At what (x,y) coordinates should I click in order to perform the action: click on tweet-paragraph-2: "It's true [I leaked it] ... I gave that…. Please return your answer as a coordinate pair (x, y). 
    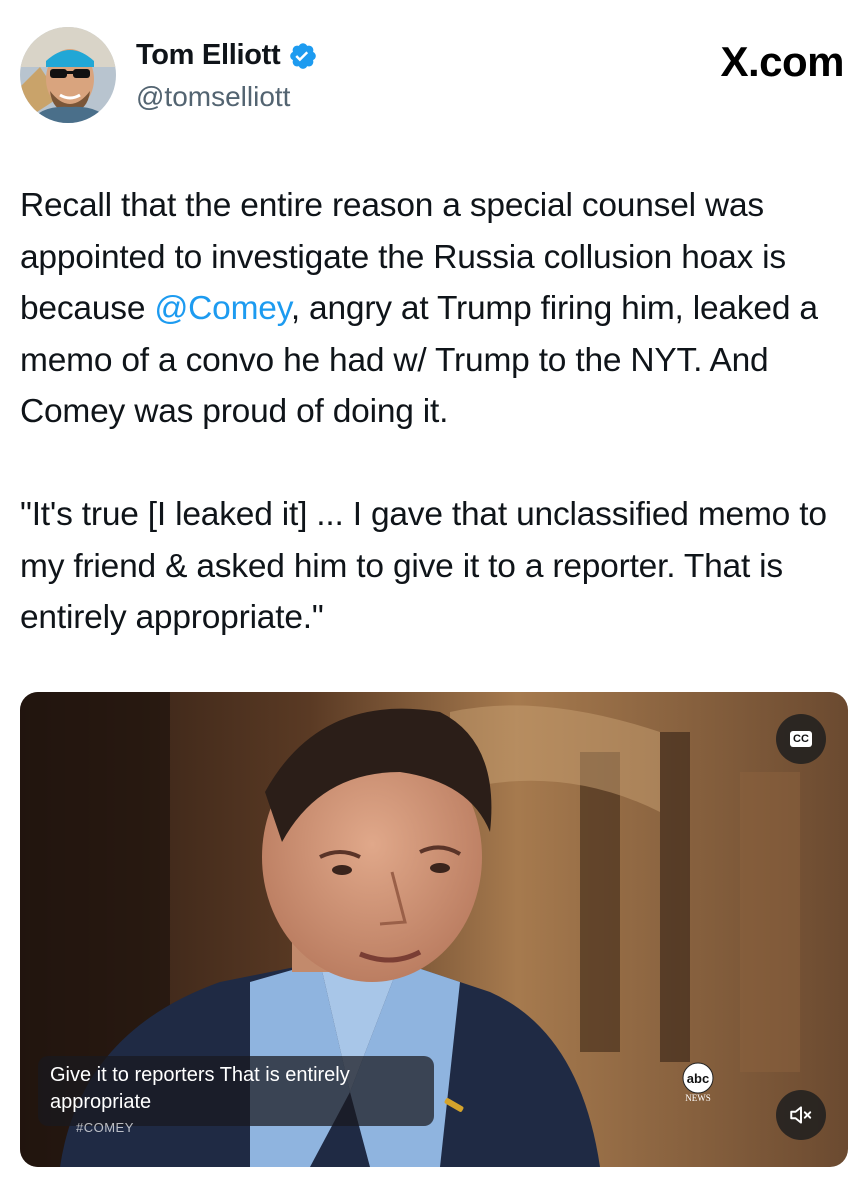
    Looking at the image, I should click on (423, 566).